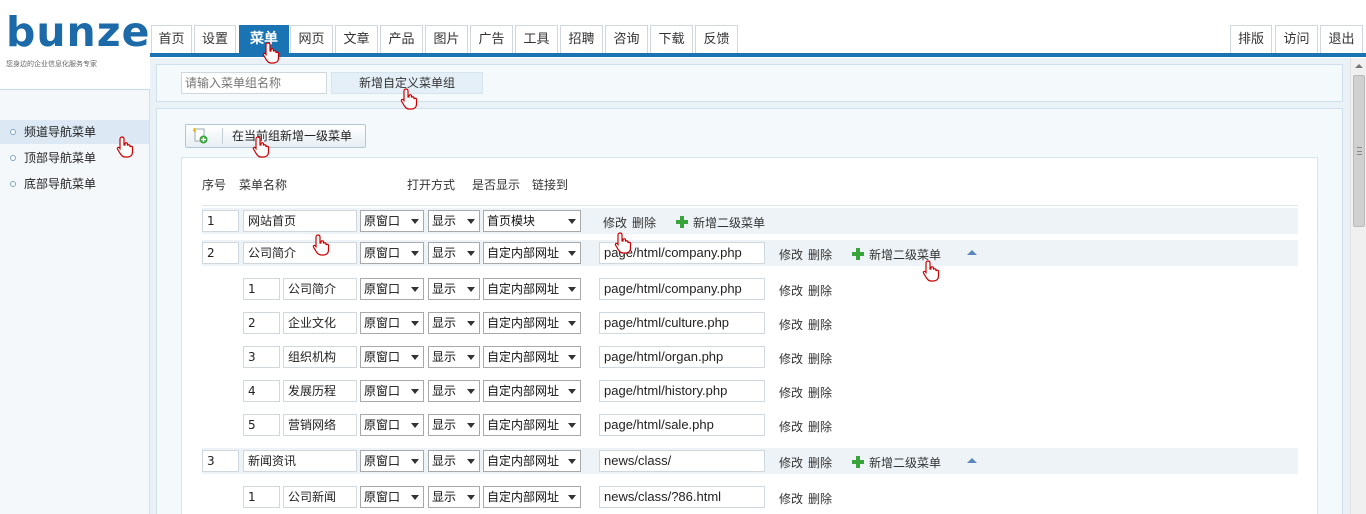  What do you see at coordinates (532, 221) in the screenshot?
I see `link-type-select: 首页模块` at bounding box center [532, 221].